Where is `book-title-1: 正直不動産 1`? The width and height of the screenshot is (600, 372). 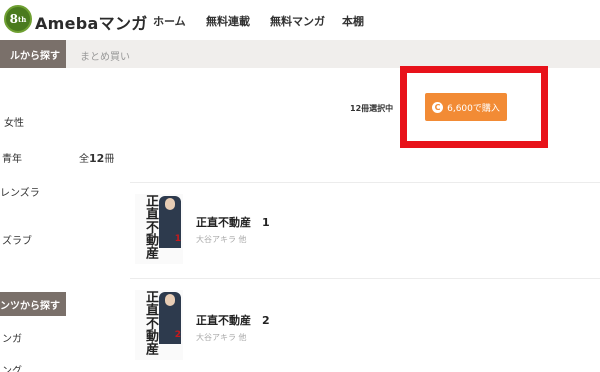 book-title-1: 正直不動産 1 is located at coordinates (233, 222).